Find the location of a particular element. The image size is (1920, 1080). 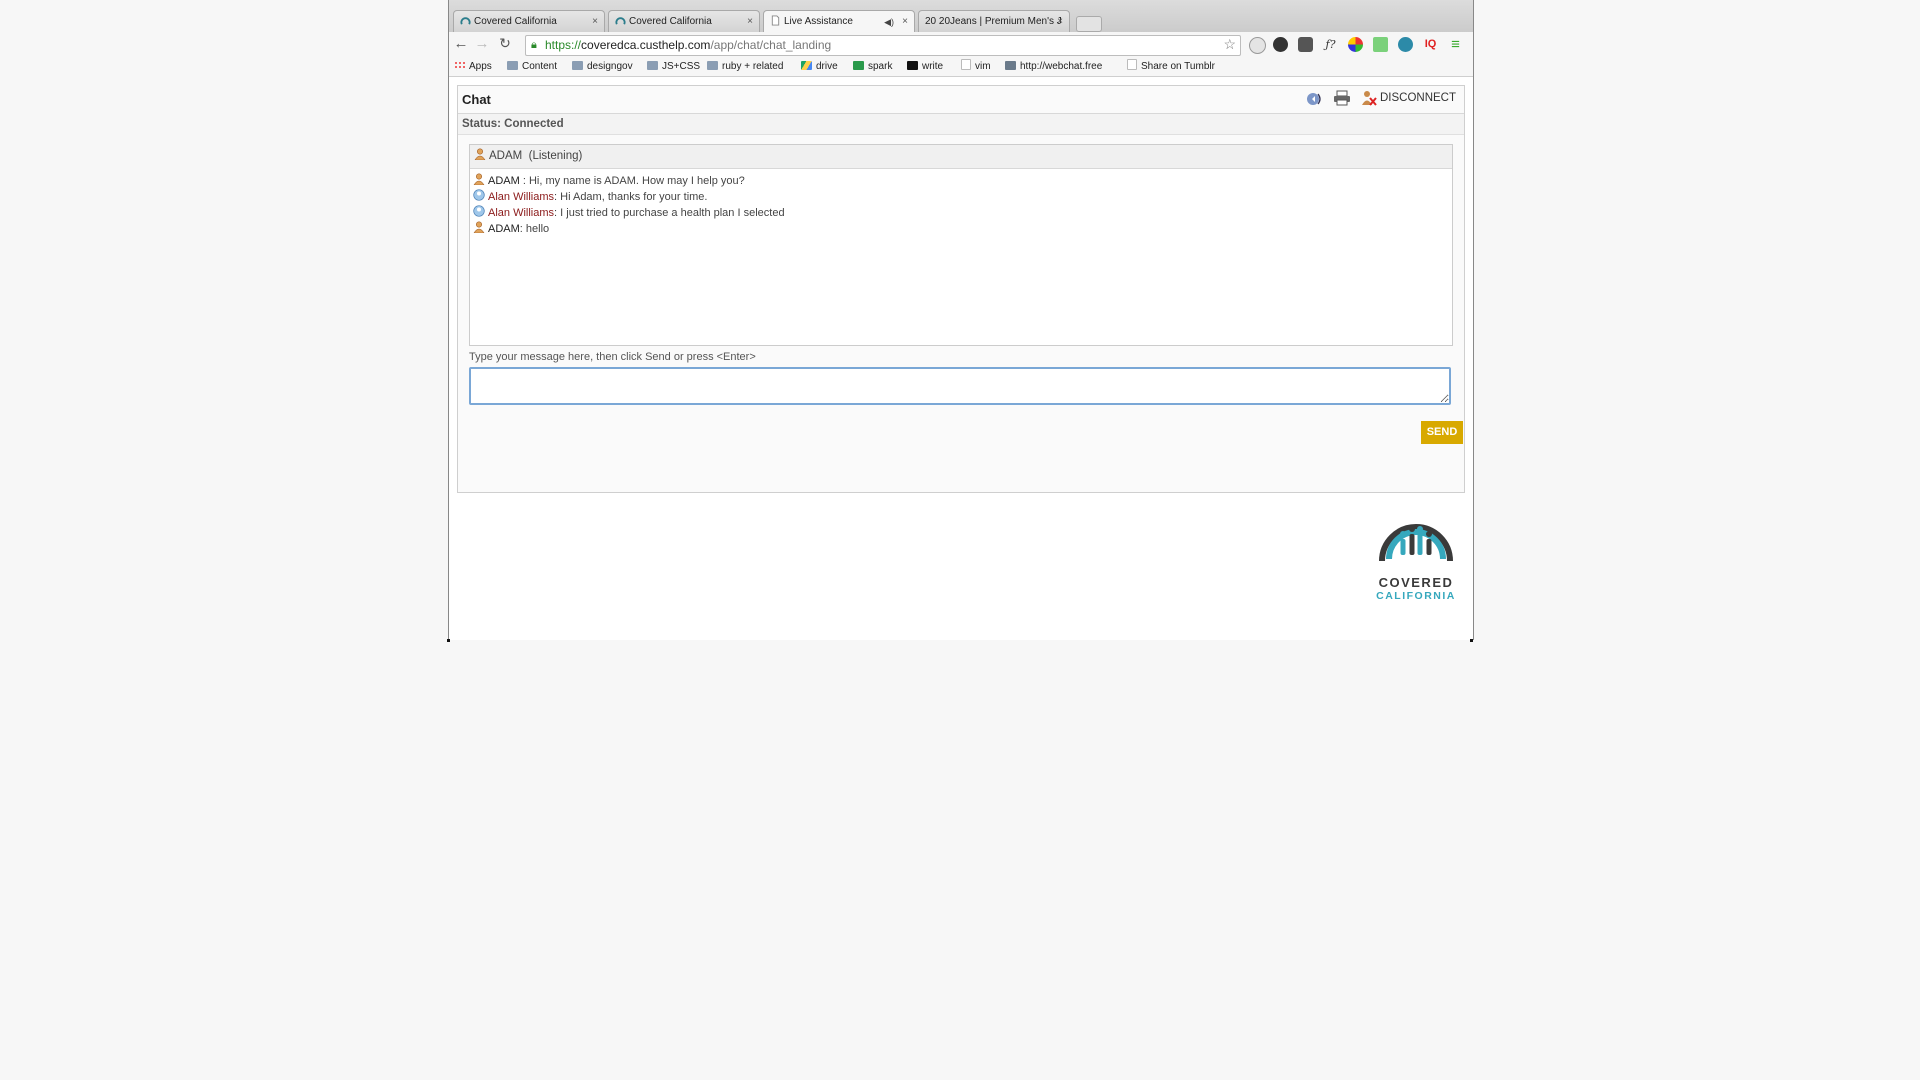

reload-icon: ↻ is located at coordinates (505, 43).